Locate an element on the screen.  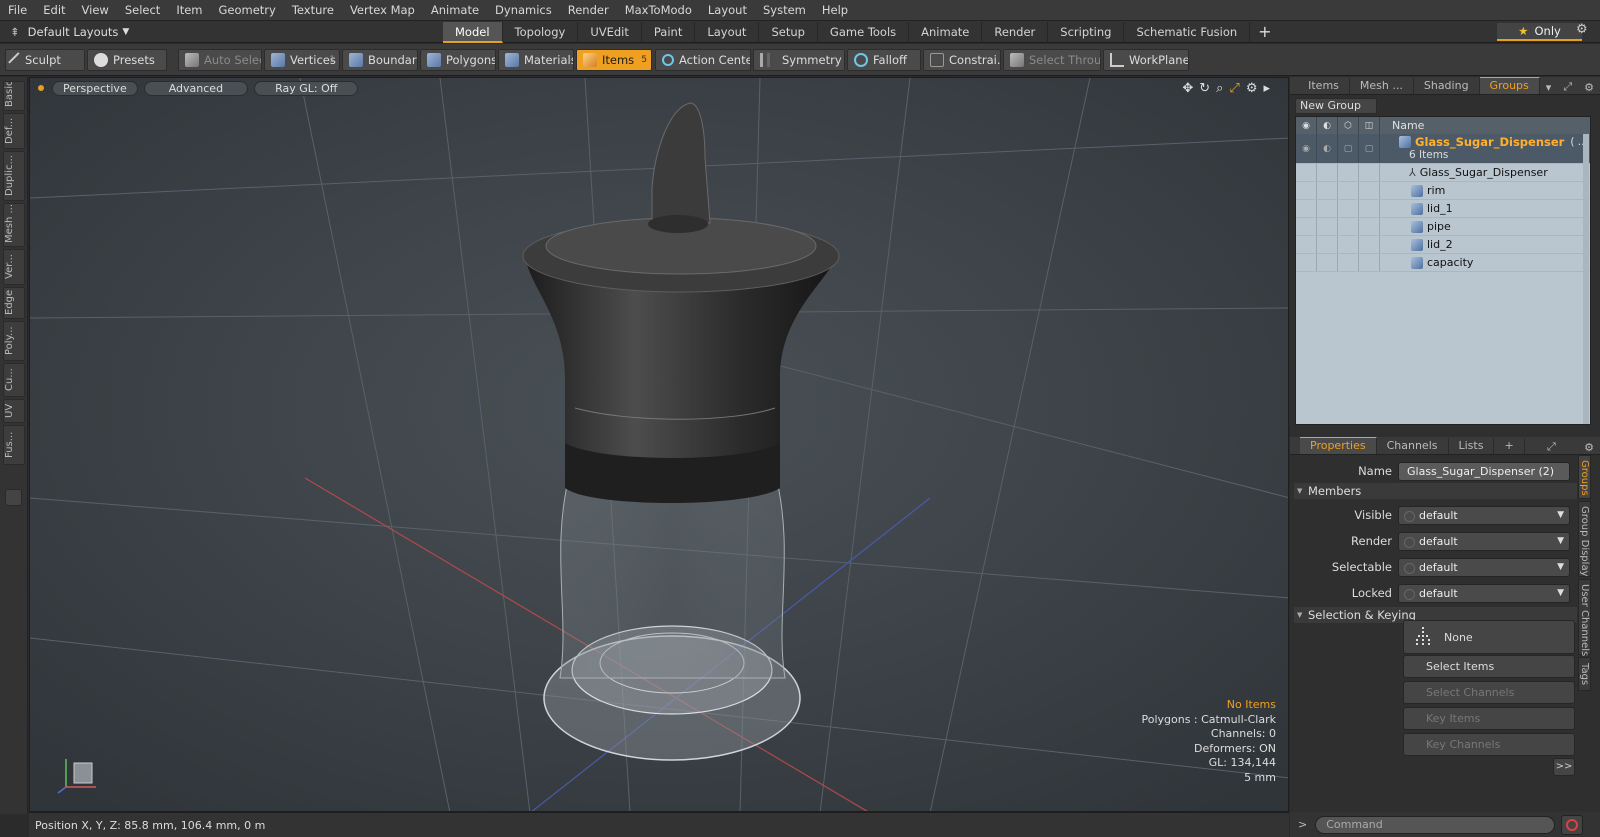
tree-row: pipe is located at coordinates (1443, 227).